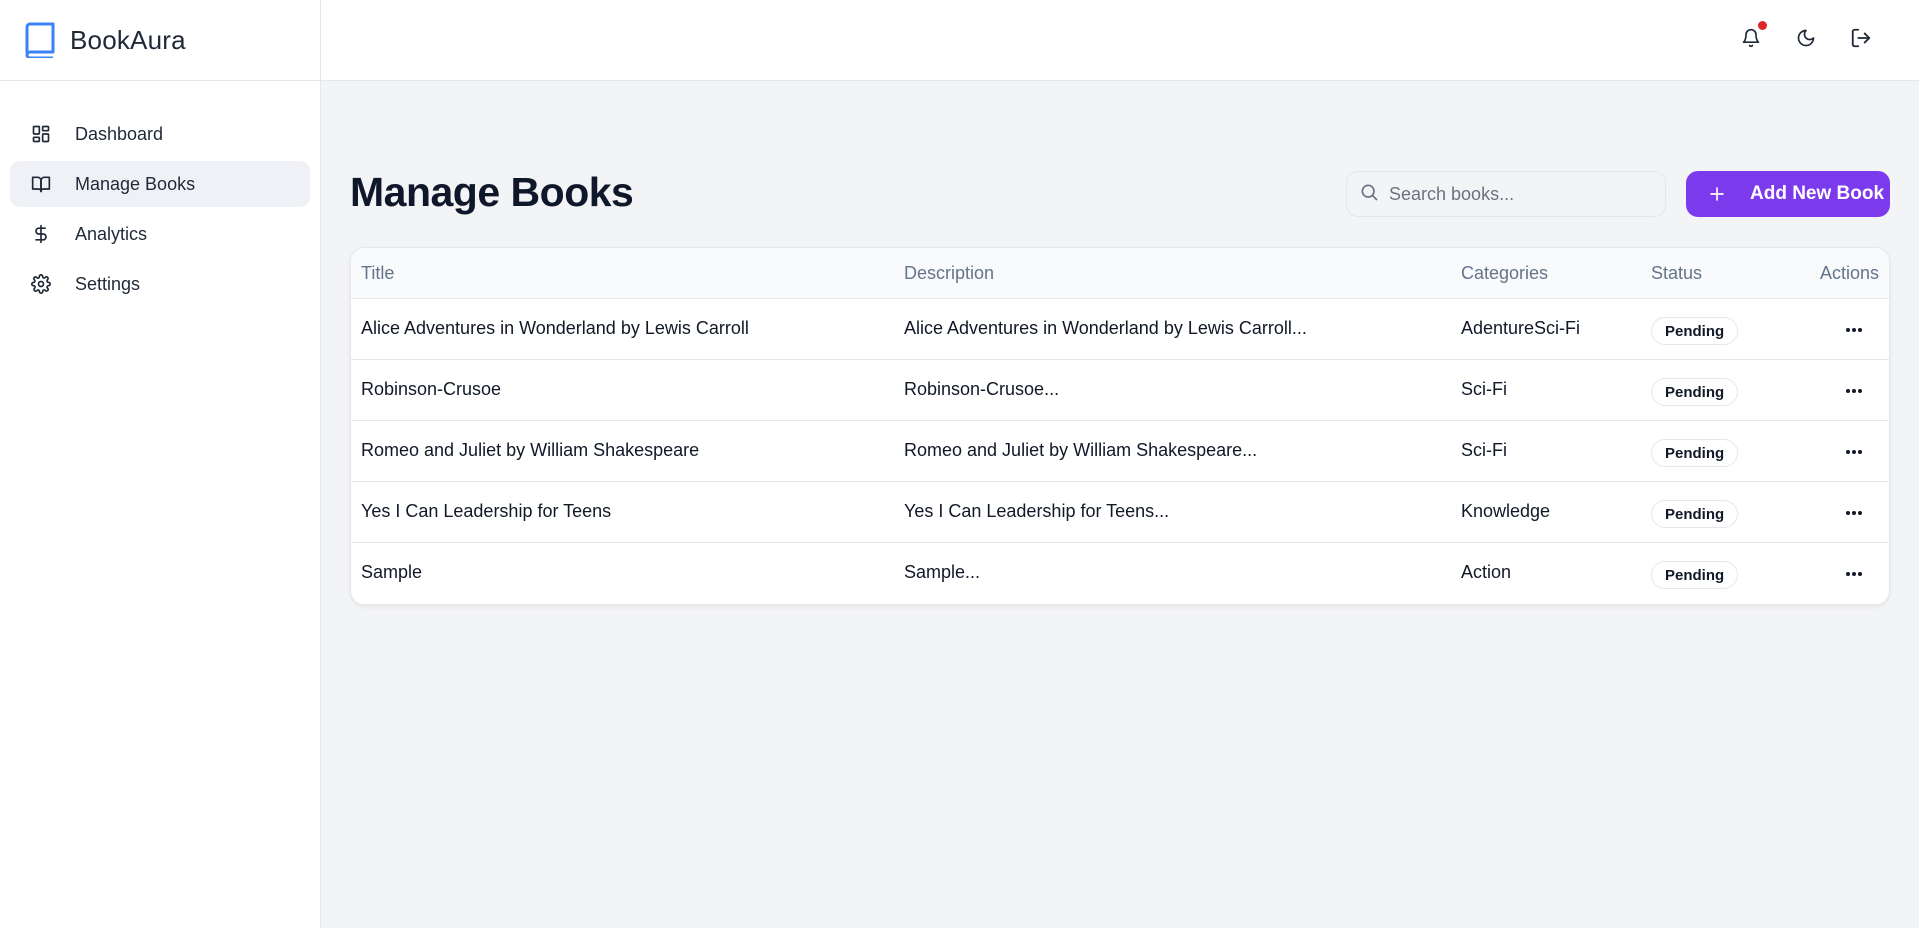  What do you see at coordinates (108, 283) in the screenshot?
I see `sidebar-item-label: Settings` at bounding box center [108, 283].